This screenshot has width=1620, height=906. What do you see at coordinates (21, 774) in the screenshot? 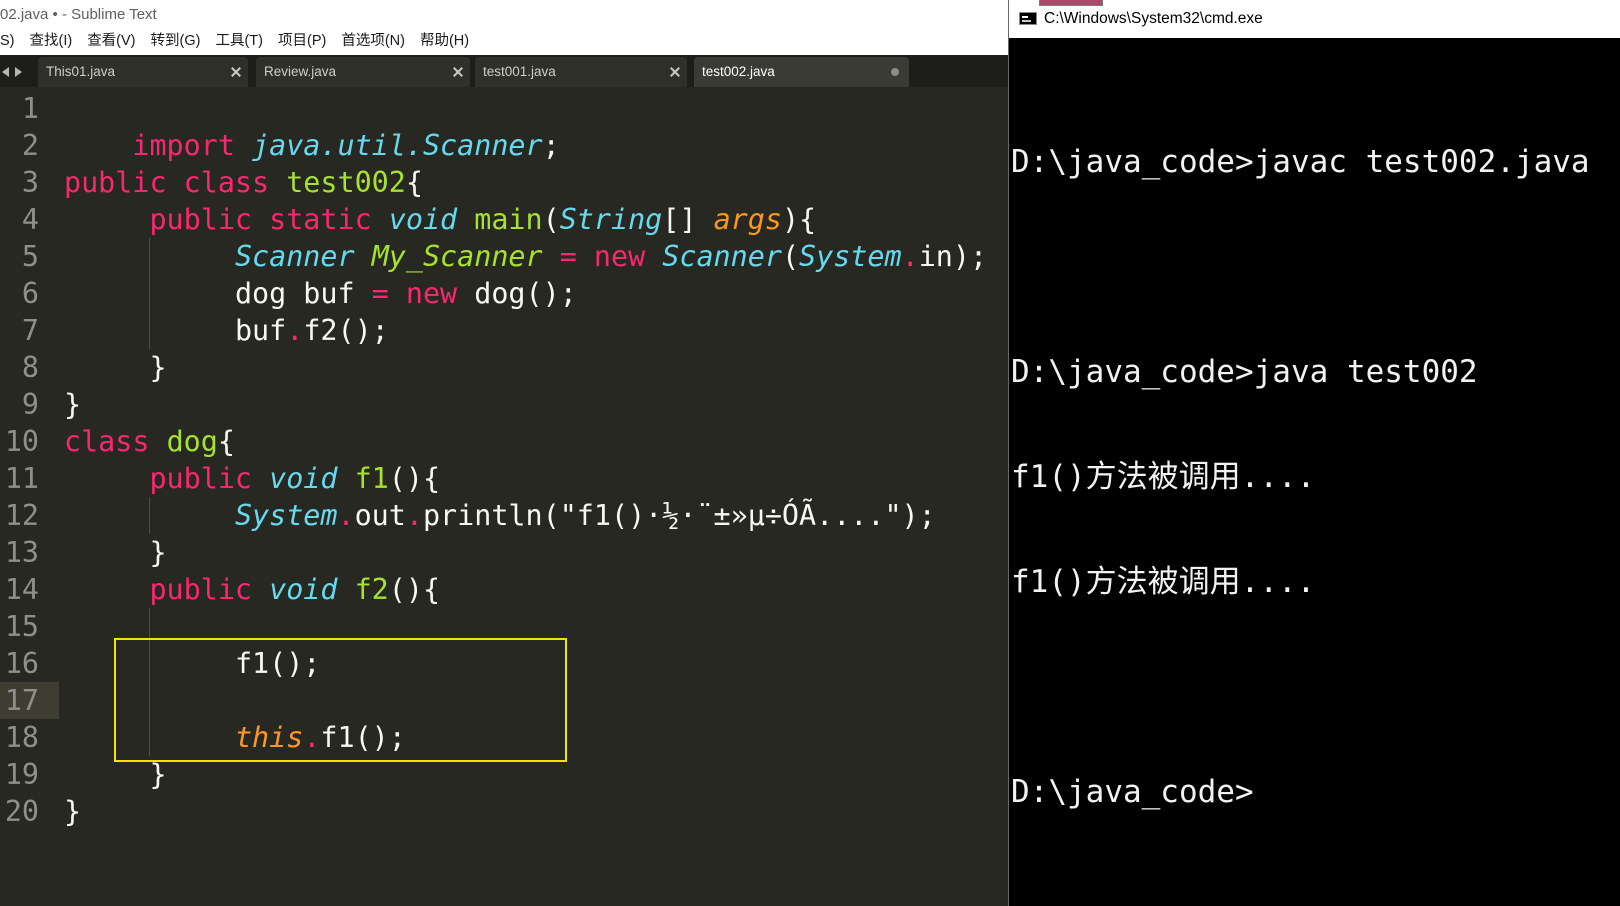
I see `line-number: 19` at bounding box center [21, 774].